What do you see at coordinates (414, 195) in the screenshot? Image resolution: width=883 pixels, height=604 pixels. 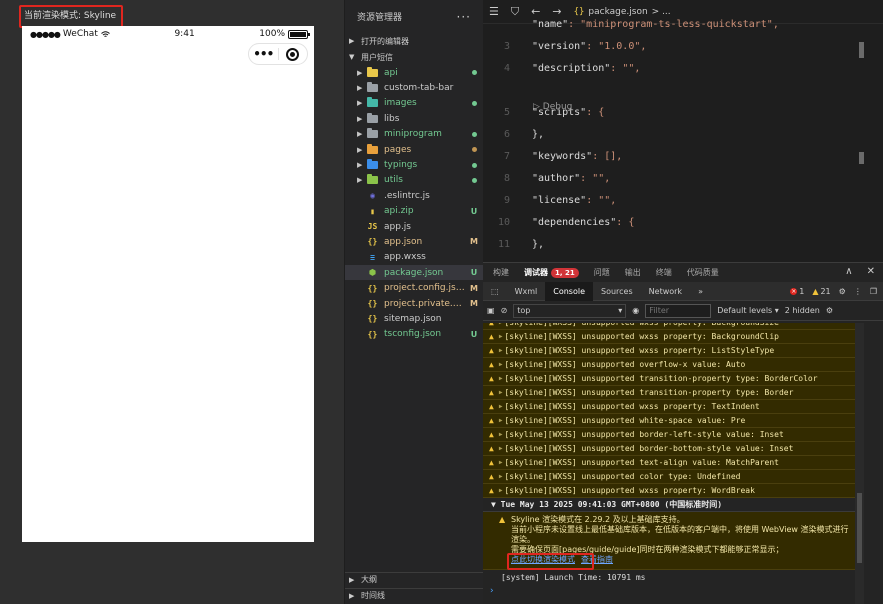 I see `tree-item: ▶◉.eslintrc.js` at bounding box center [414, 195].